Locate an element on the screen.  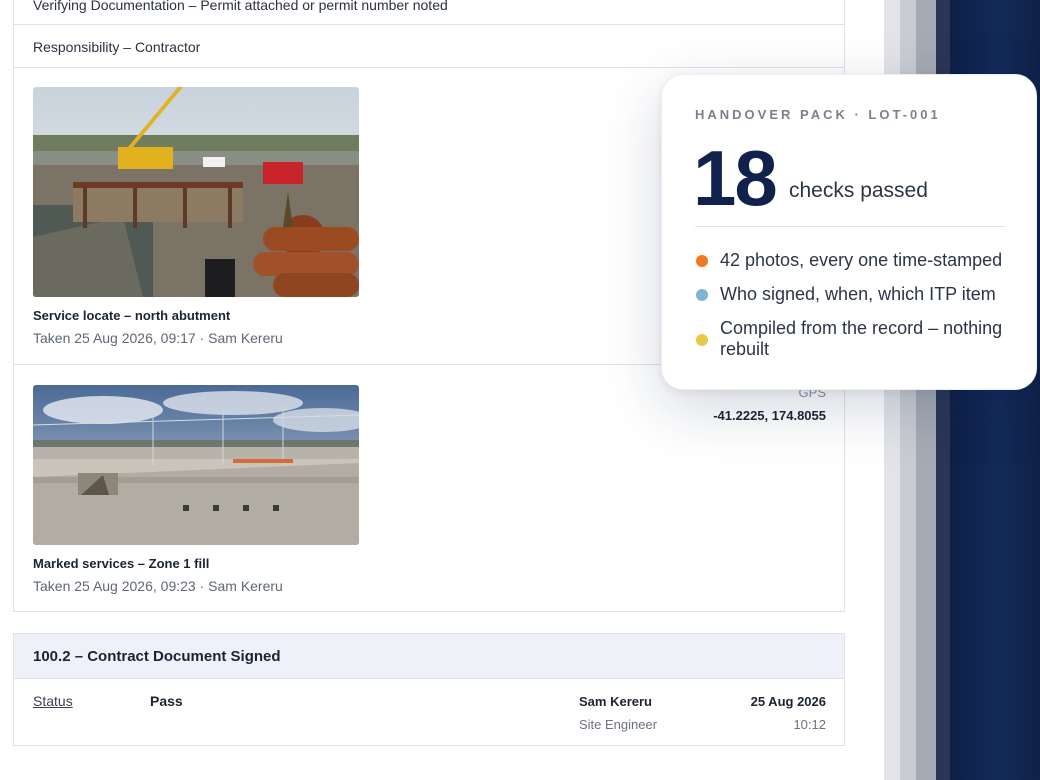
photo-thumbnail-marked-services is located at coordinates (196, 465).